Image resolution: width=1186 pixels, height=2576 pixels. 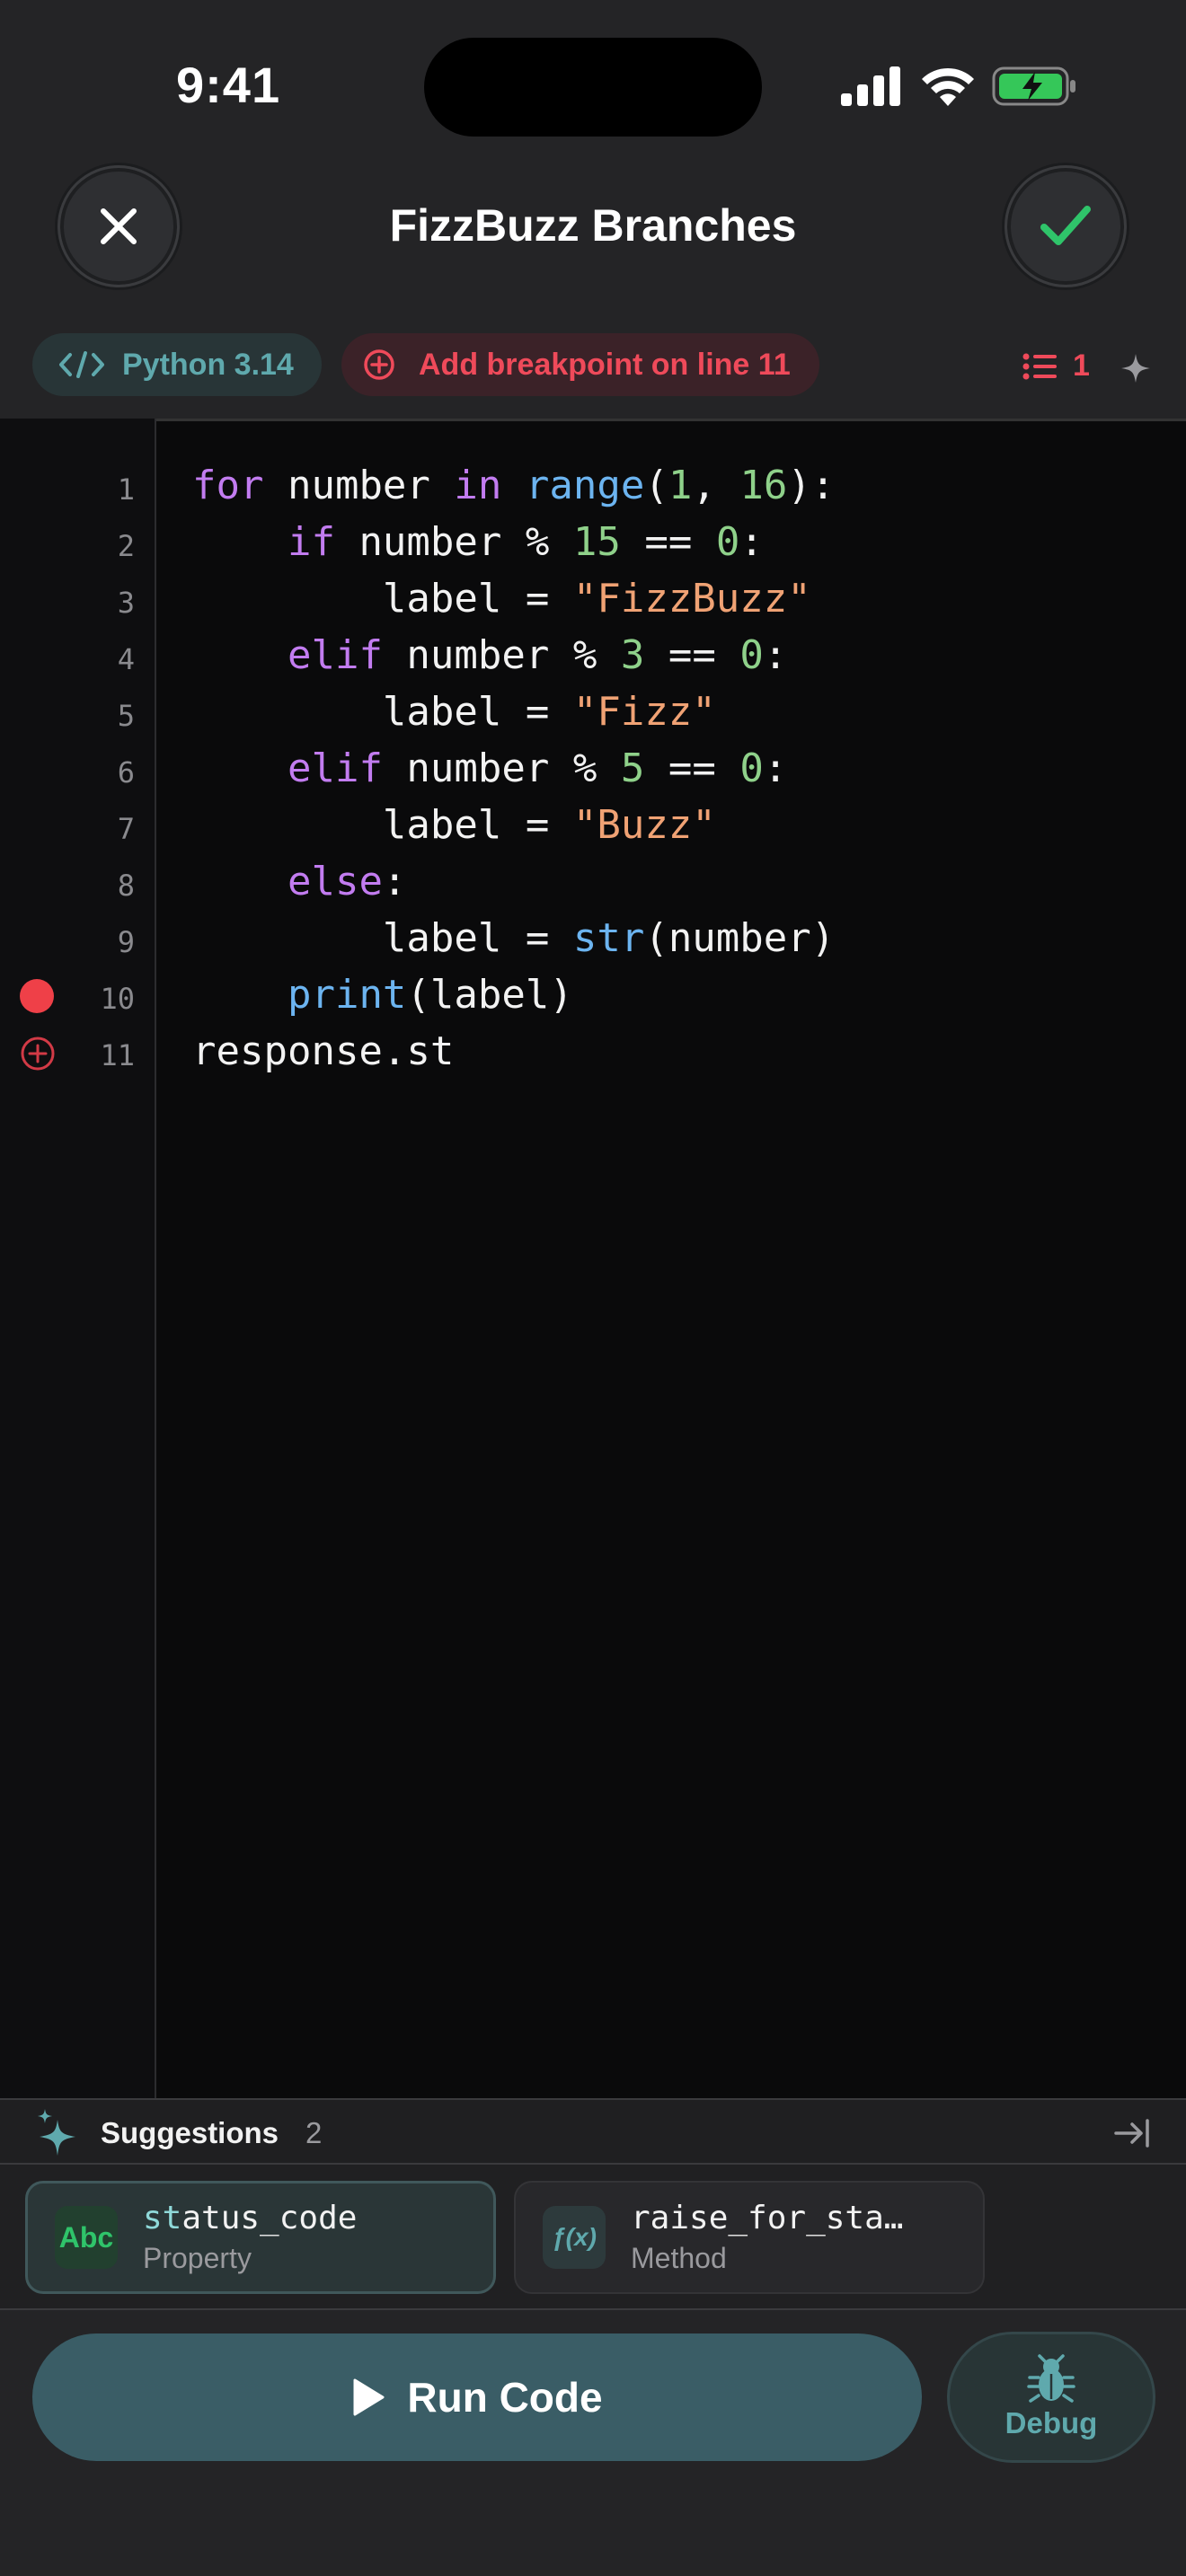 I want to click on string-literal: "Fizz", so click(x=644, y=712).